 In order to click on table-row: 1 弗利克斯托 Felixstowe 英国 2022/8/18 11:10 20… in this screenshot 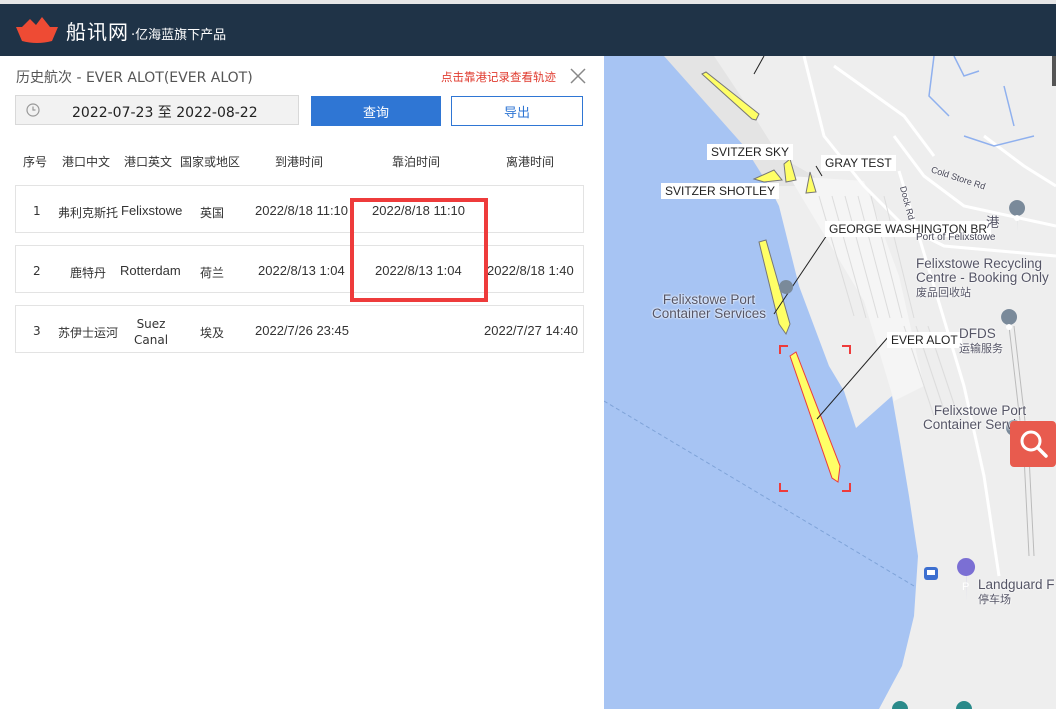, I will do `click(299, 209)`.